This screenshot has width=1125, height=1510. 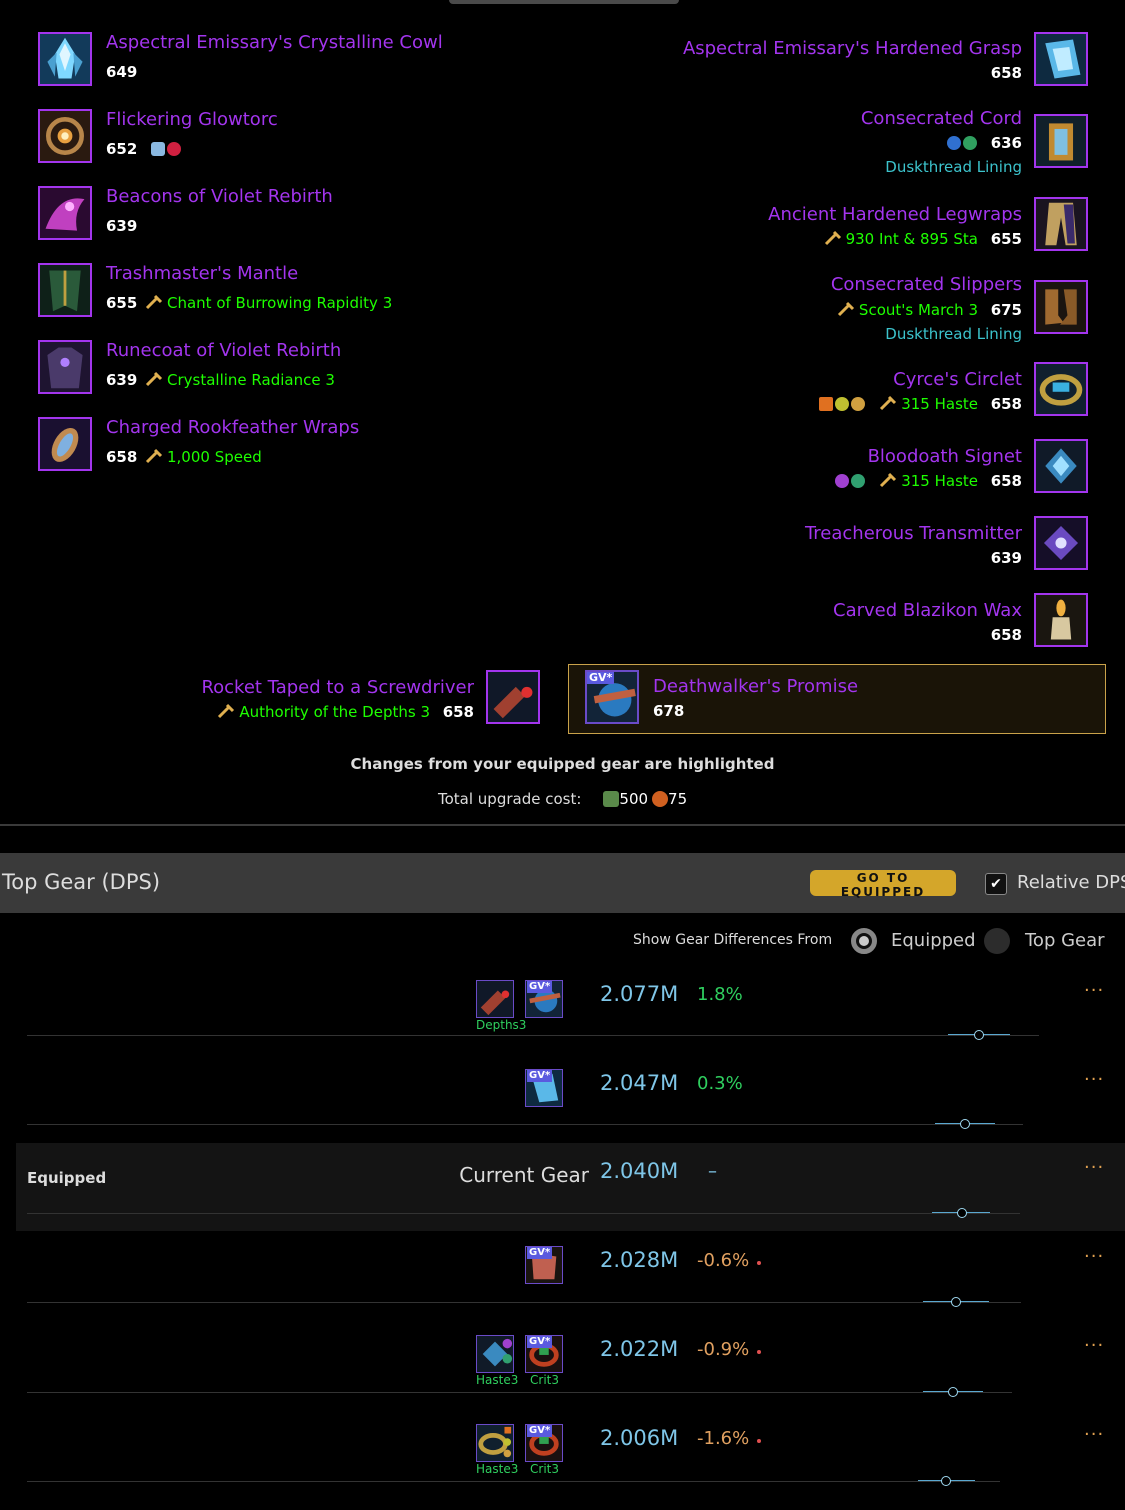 What do you see at coordinates (733, 940) in the screenshot?
I see `diff-label: Show Gear Differences From` at bounding box center [733, 940].